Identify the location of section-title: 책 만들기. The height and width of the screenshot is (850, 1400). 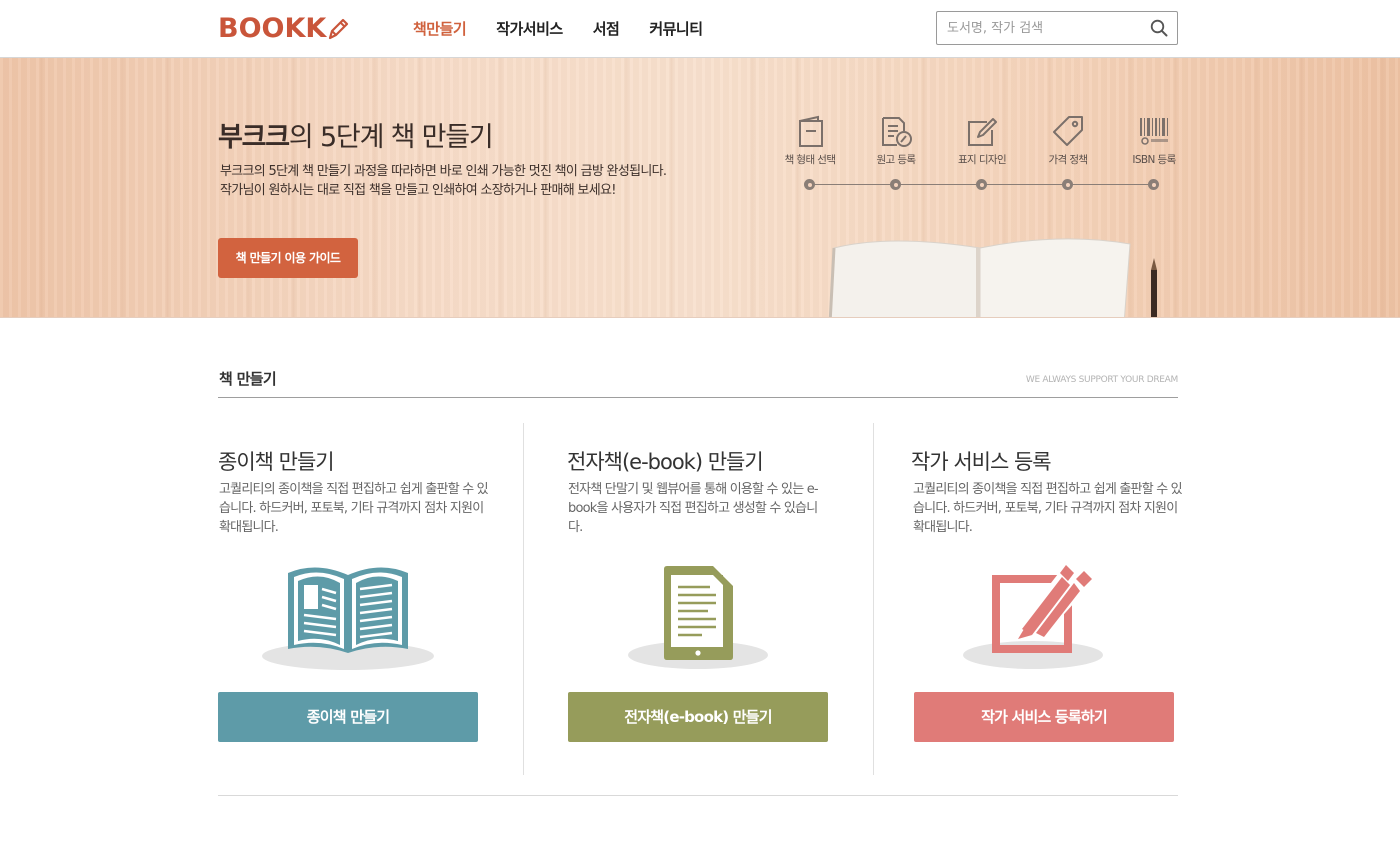
(248, 379).